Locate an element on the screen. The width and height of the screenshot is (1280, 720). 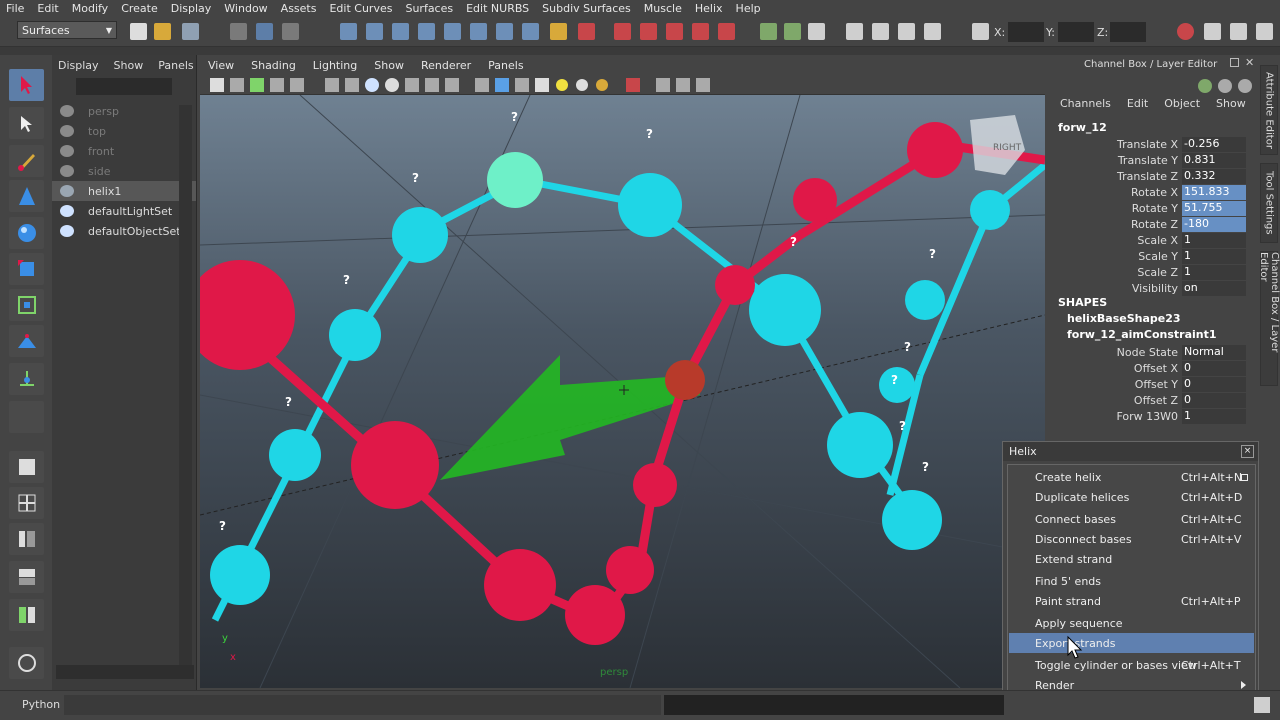
helix-menu-item: Create helix Ctrl+Alt+N is located at coordinates (1131, 477).